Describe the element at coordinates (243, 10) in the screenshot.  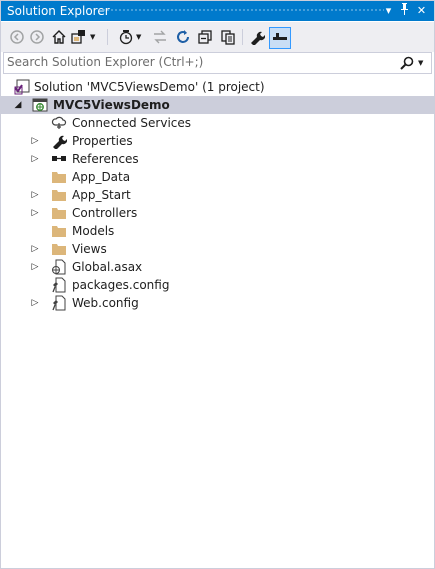
I see `title-bar-grip` at that location.